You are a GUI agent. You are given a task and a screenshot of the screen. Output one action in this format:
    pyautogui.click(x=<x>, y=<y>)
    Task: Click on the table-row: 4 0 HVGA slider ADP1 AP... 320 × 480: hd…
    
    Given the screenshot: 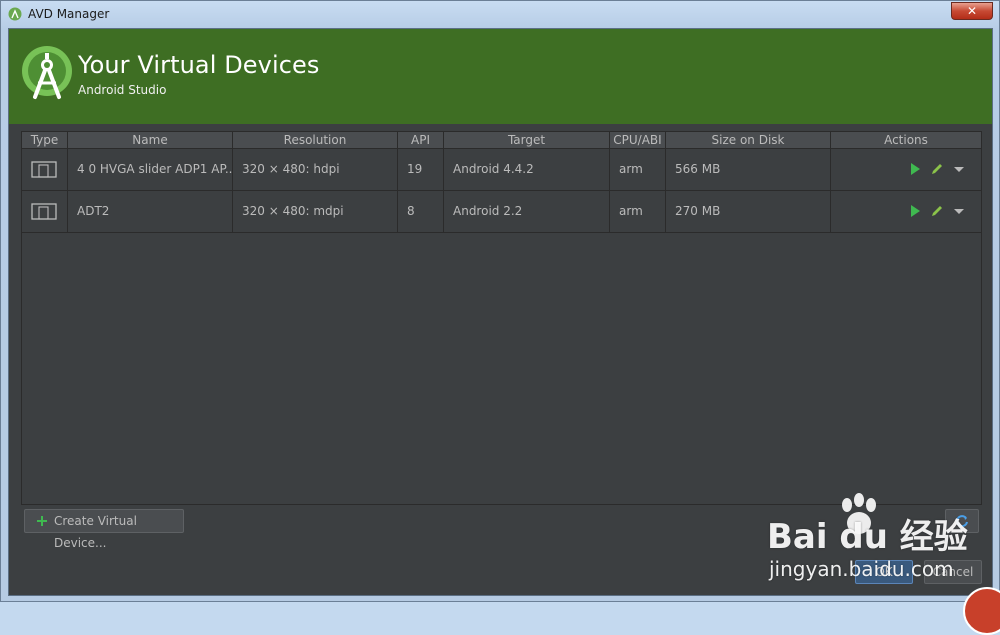 What is the action you would take?
    pyautogui.click(x=501, y=170)
    